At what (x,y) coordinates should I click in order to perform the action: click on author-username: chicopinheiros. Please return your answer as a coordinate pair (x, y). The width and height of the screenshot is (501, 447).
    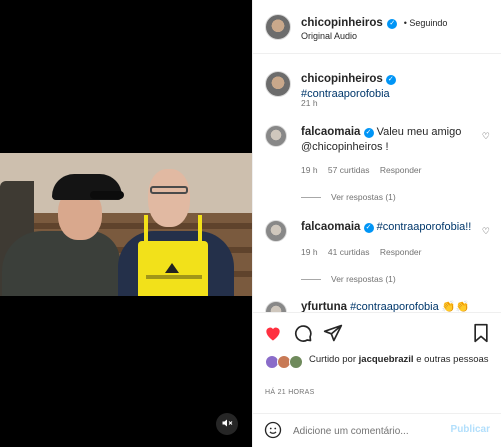
    Looking at the image, I should click on (342, 23).